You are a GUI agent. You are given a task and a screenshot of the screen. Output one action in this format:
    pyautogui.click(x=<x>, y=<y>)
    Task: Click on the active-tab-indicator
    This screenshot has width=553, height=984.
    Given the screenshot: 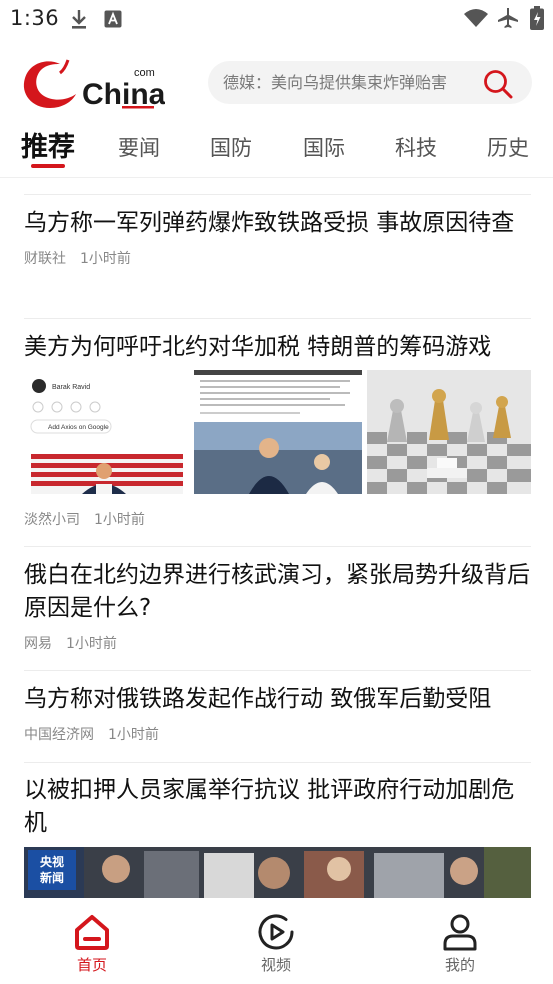 What is the action you would take?
    pyautogui.click(x=48, y=166)
    